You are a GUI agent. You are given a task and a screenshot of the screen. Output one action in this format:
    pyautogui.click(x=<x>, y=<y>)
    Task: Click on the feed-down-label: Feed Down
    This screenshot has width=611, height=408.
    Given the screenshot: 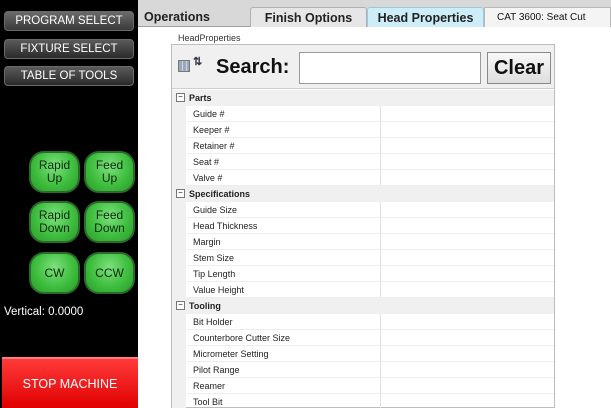 What is the action you would take?
    pyautogui.click(x=109, y=221)
    